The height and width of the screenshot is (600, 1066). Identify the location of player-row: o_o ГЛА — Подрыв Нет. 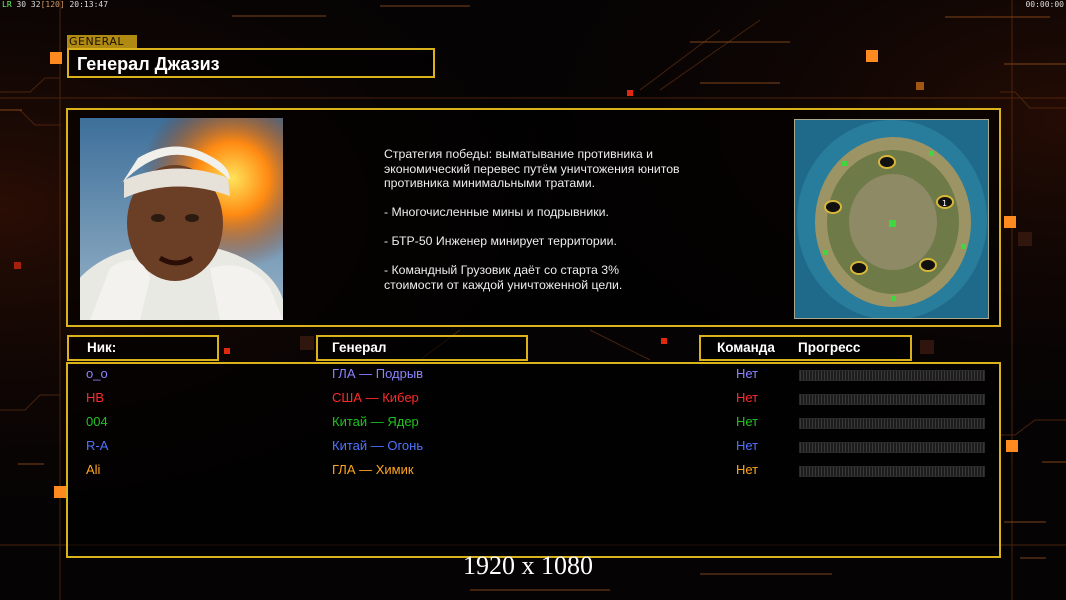
(533, 377).